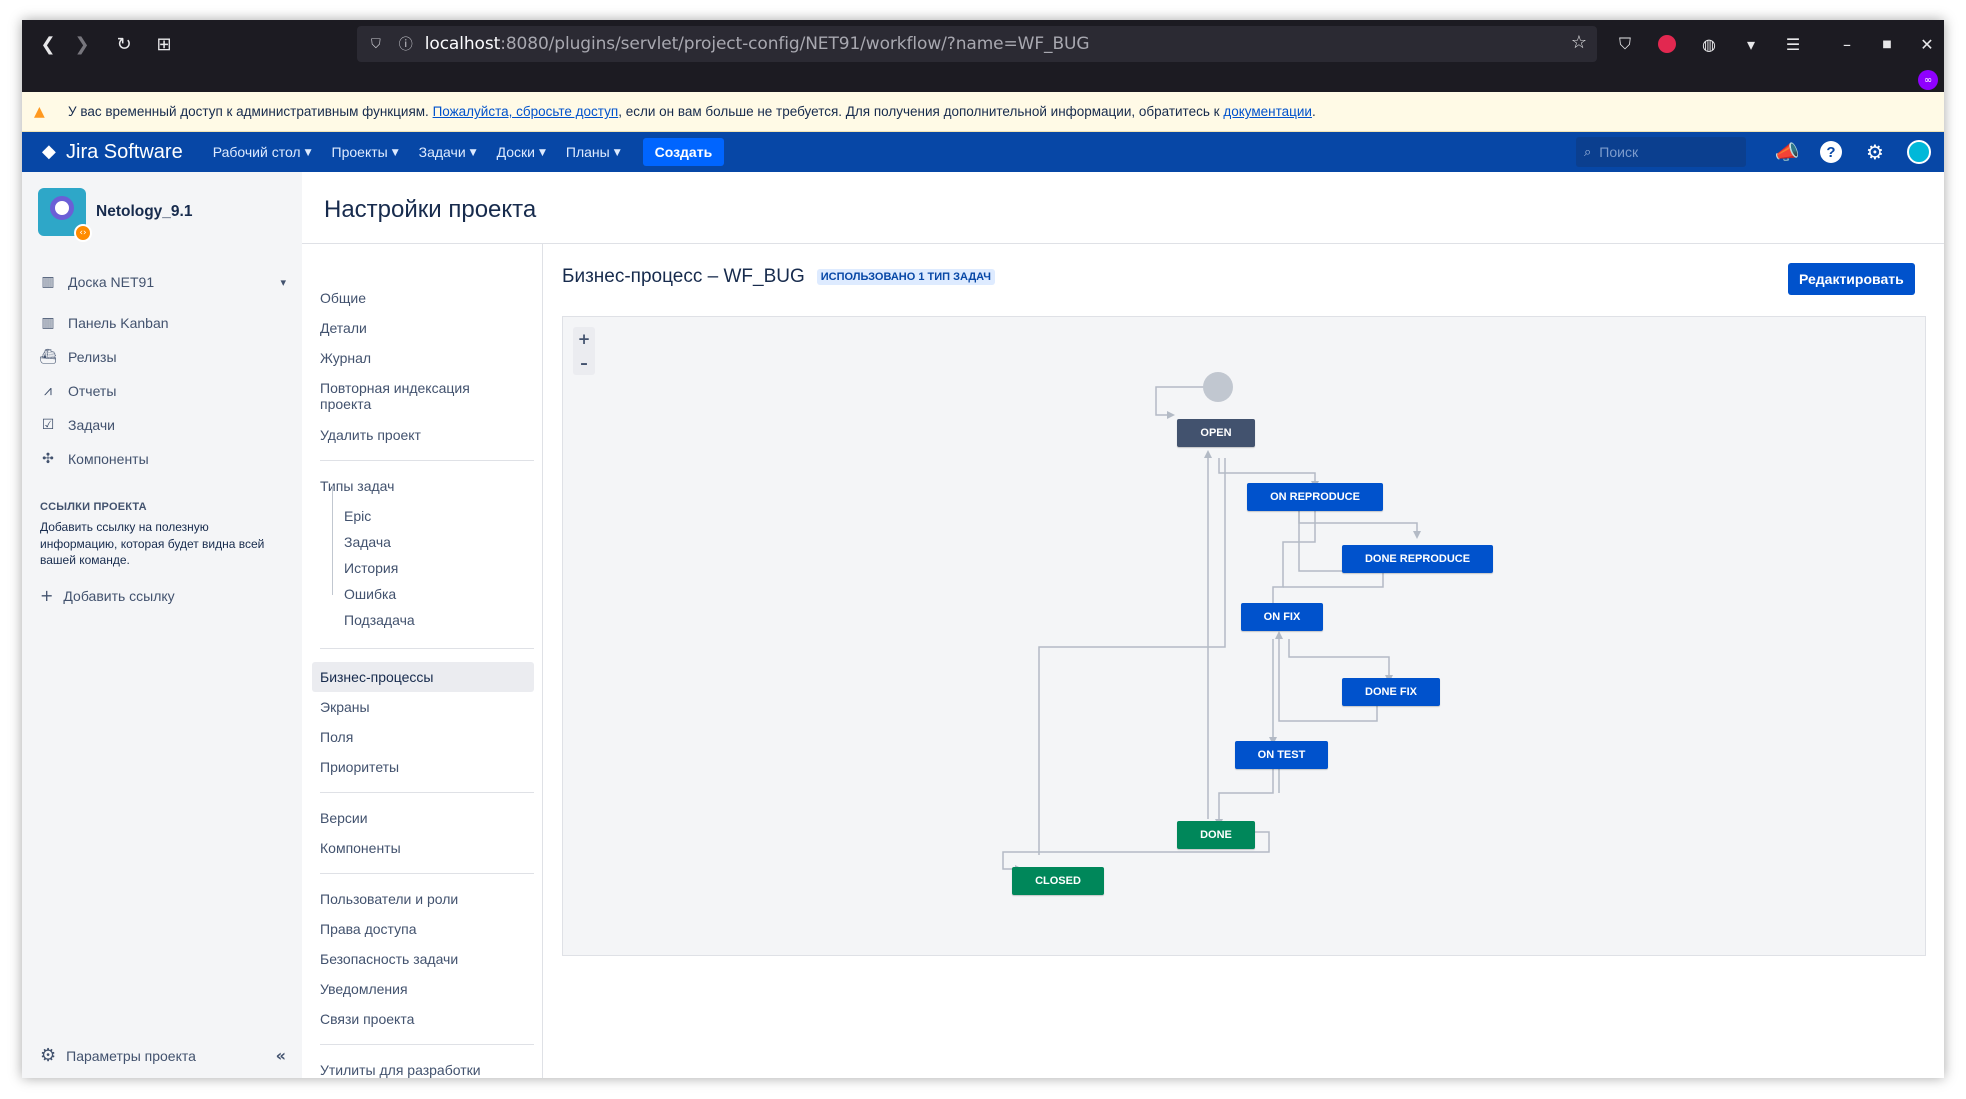  What do you see at coordinates (1887, 44) in the screenshot?
I see `maximize-icon: ■` at bounding box center [1887, 44].